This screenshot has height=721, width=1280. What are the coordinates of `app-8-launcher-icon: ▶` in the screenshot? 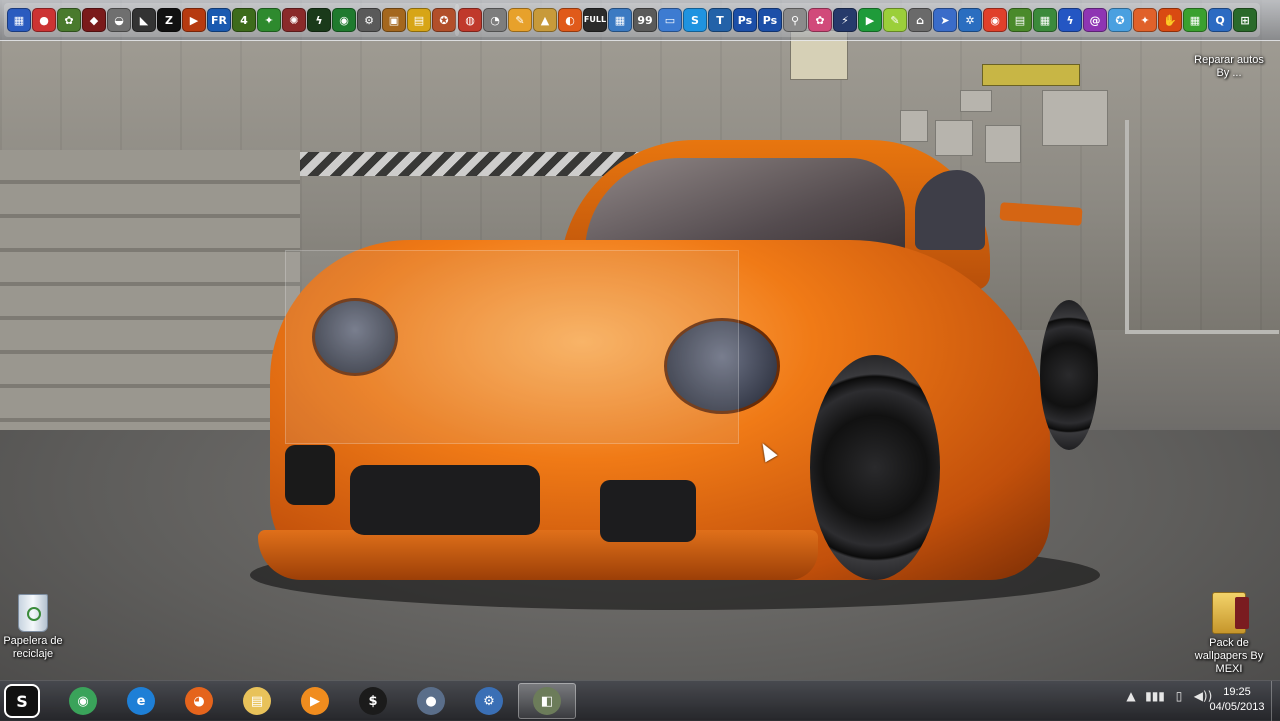 It's located at (194, 20).